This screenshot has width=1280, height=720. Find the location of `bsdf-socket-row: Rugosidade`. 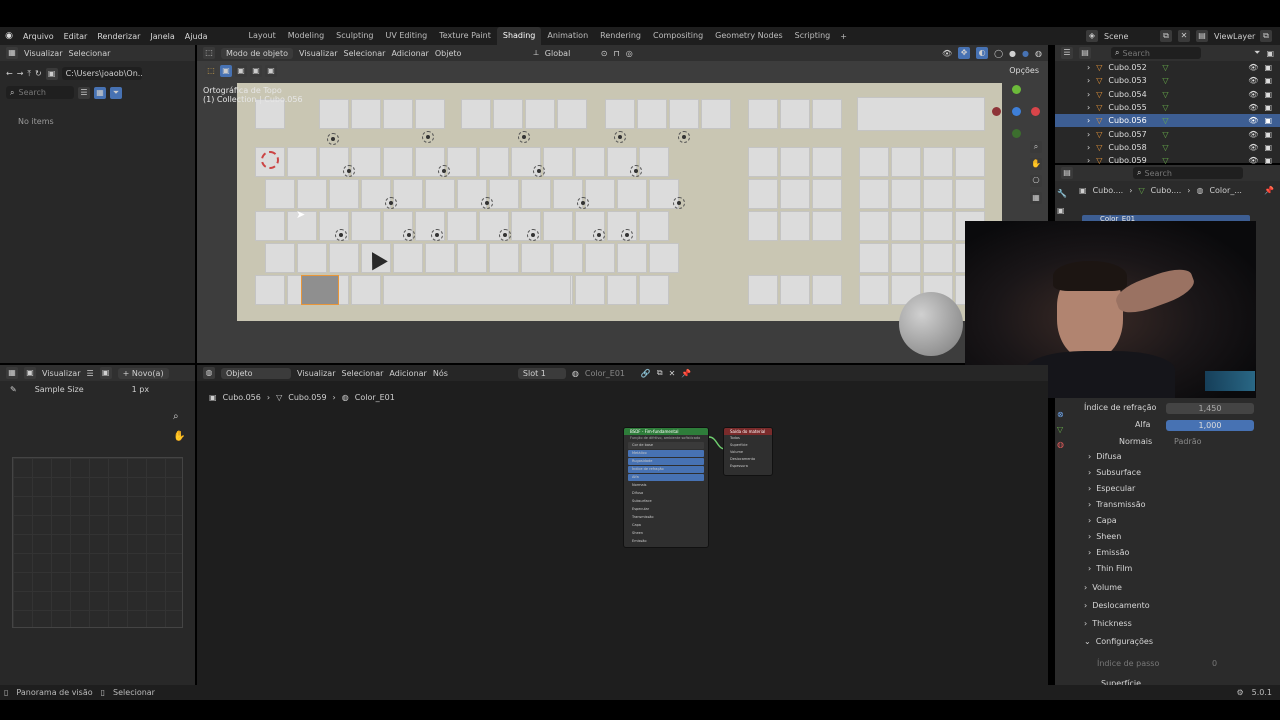

bsdf-socket-row: Rugosidade is located at coordinates (666, 461).